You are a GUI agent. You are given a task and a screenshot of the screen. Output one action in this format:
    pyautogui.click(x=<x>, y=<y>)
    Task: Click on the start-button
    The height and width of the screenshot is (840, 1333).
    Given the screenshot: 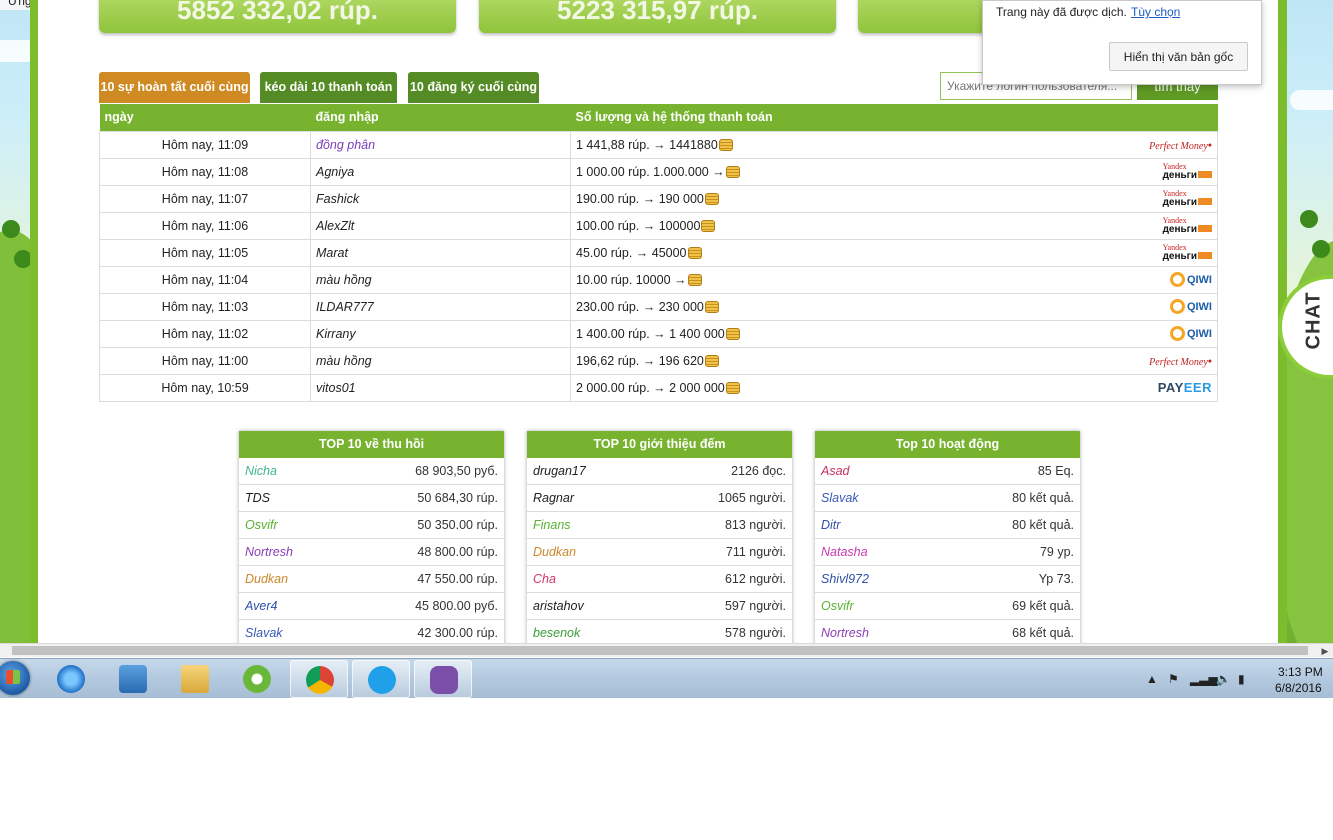 What is the action you would take?
    pyautogui.click(x=15, y=678)
    